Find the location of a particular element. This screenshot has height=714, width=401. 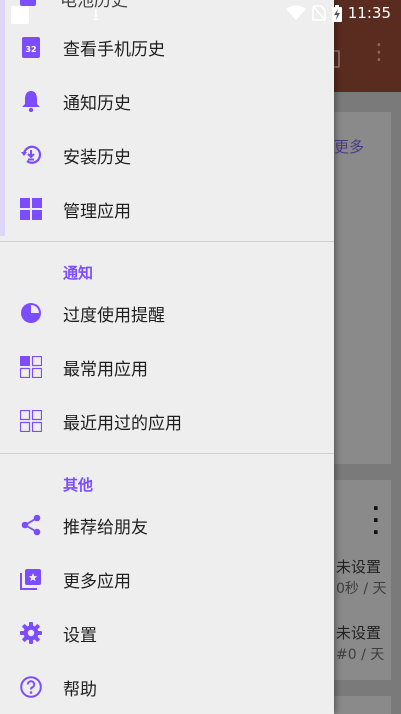

help-icon is located at coordinates (31, 687).